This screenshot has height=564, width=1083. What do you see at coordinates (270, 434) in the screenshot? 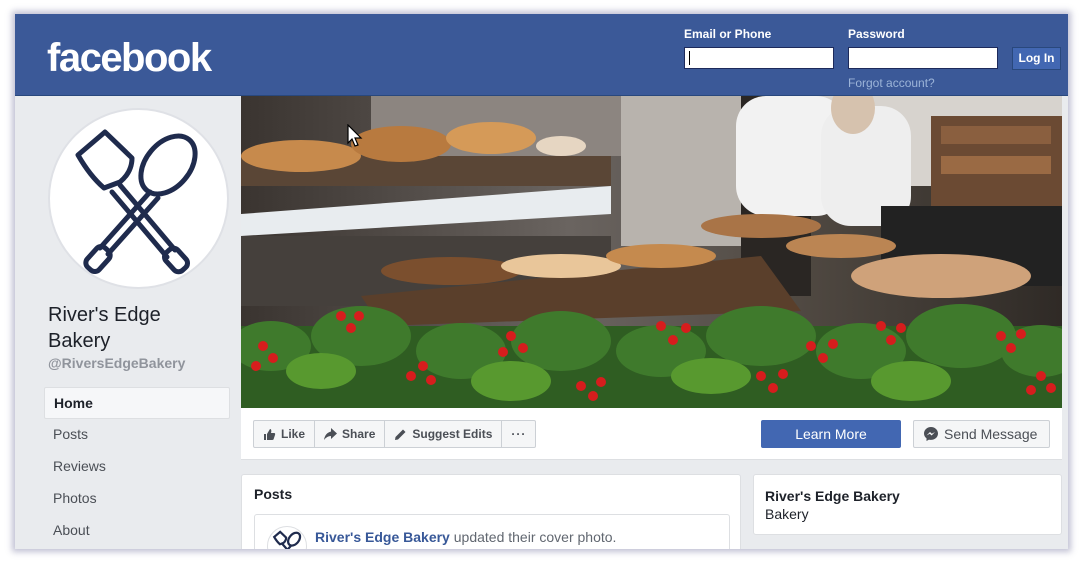
I see `thumbs-up-icon` at bounding box center [270, 434].